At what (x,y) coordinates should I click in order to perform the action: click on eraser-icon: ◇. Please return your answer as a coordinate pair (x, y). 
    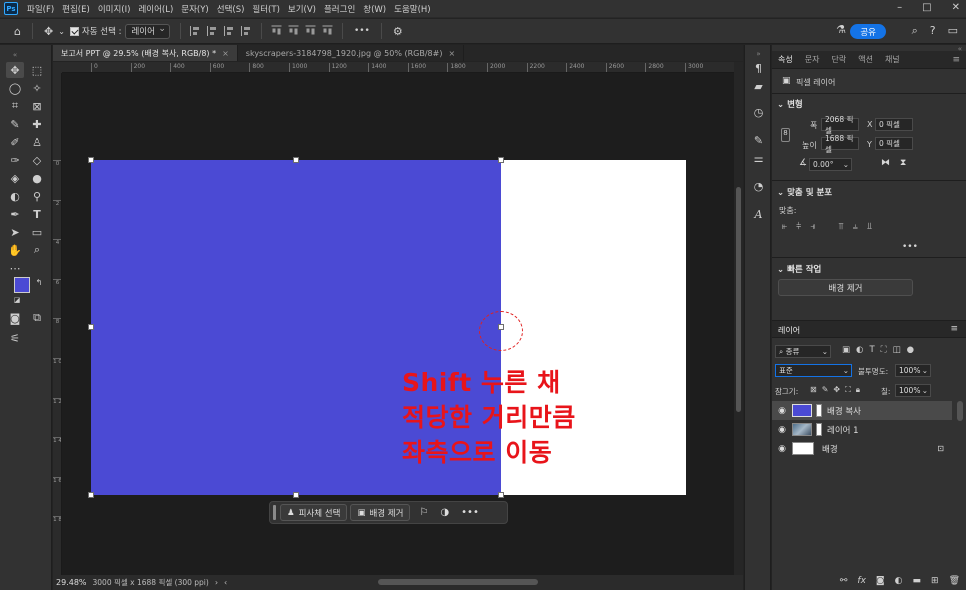
    Looking at the image, I should click on (37, 160).